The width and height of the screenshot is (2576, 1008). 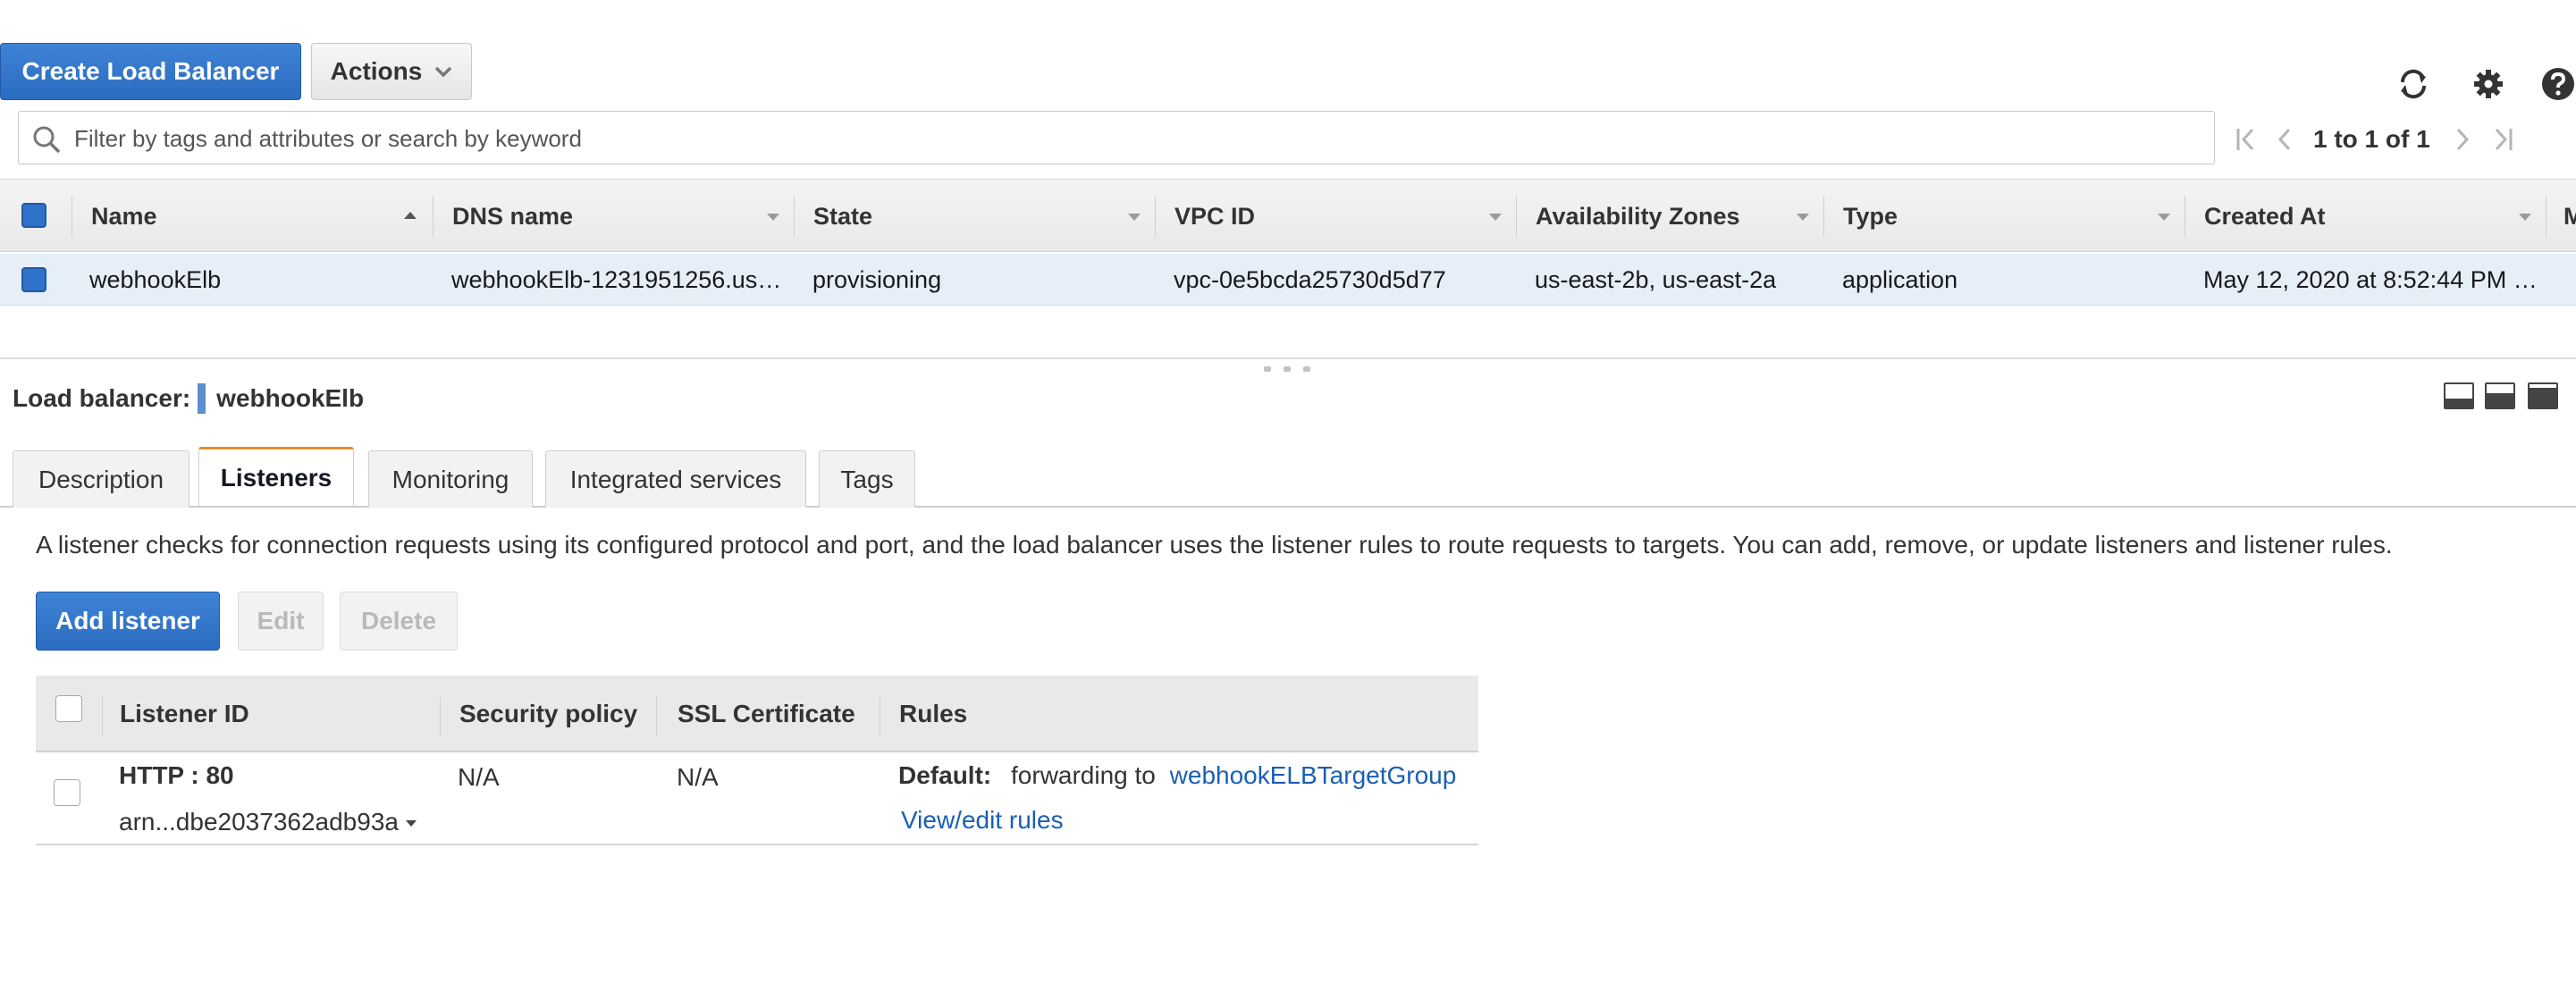 I want to click on cell-type: application, so click(x=1900, y=279).